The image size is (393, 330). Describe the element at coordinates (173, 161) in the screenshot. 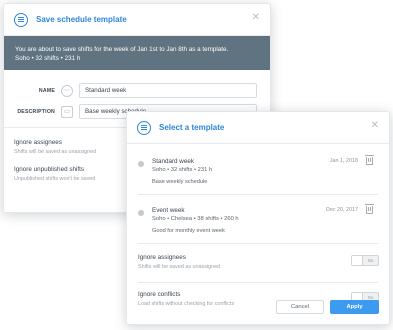

I see `template-name: Standard week` at that location.